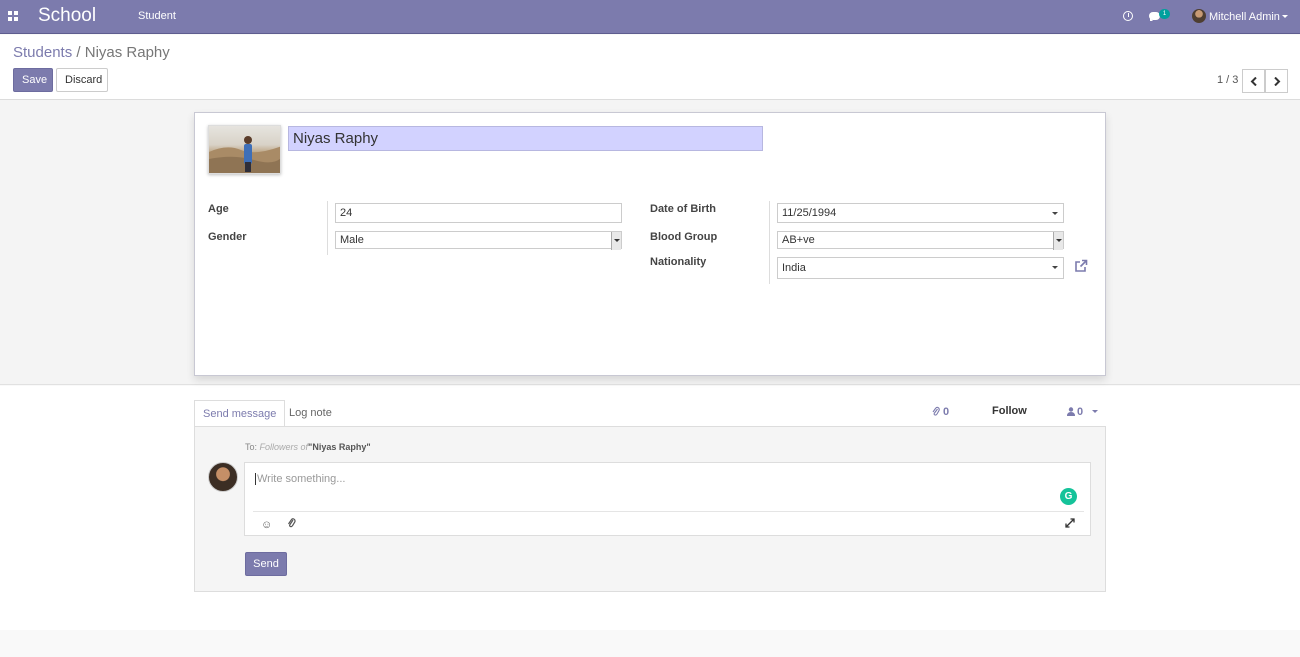 This screenshot has width=1300, height=657. What do you see at coordinates (352, 240) in the screenshot?
I see `gender-select-value: Male` at bounding box center [352, 240].